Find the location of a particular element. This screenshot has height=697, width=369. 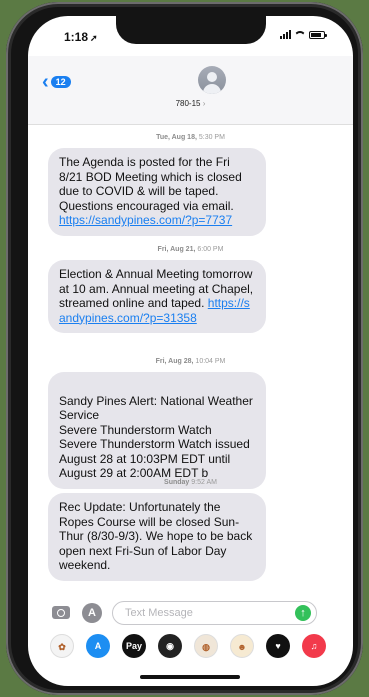

chevron-right-icon: › is located at coordinates (204, 103).